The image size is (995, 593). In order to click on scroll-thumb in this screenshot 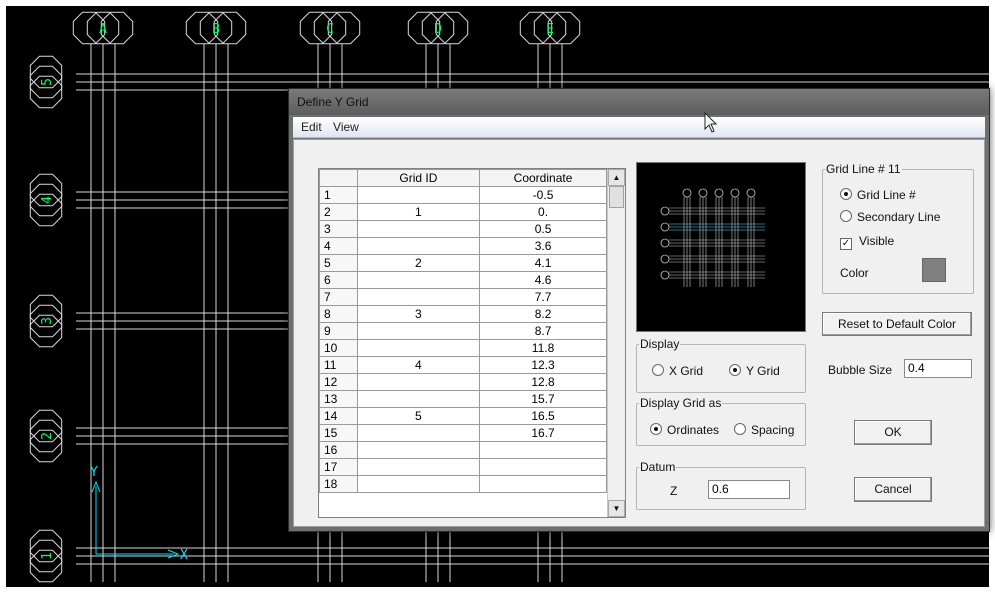, I will do `click(616, 197)`.